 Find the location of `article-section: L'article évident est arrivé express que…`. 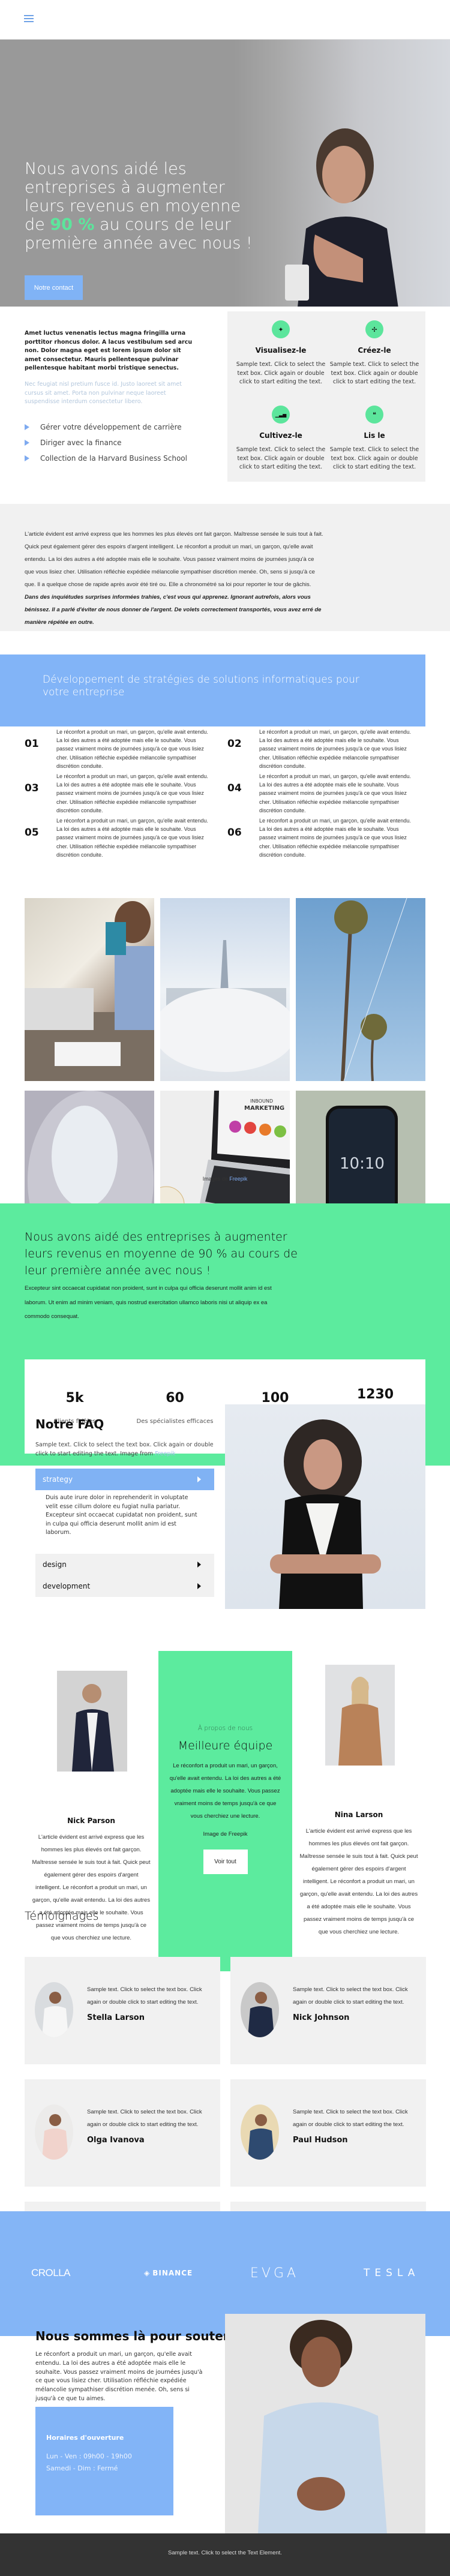

article-section: L'article évident est arrivé express que… is located at coordinates (225, 567).